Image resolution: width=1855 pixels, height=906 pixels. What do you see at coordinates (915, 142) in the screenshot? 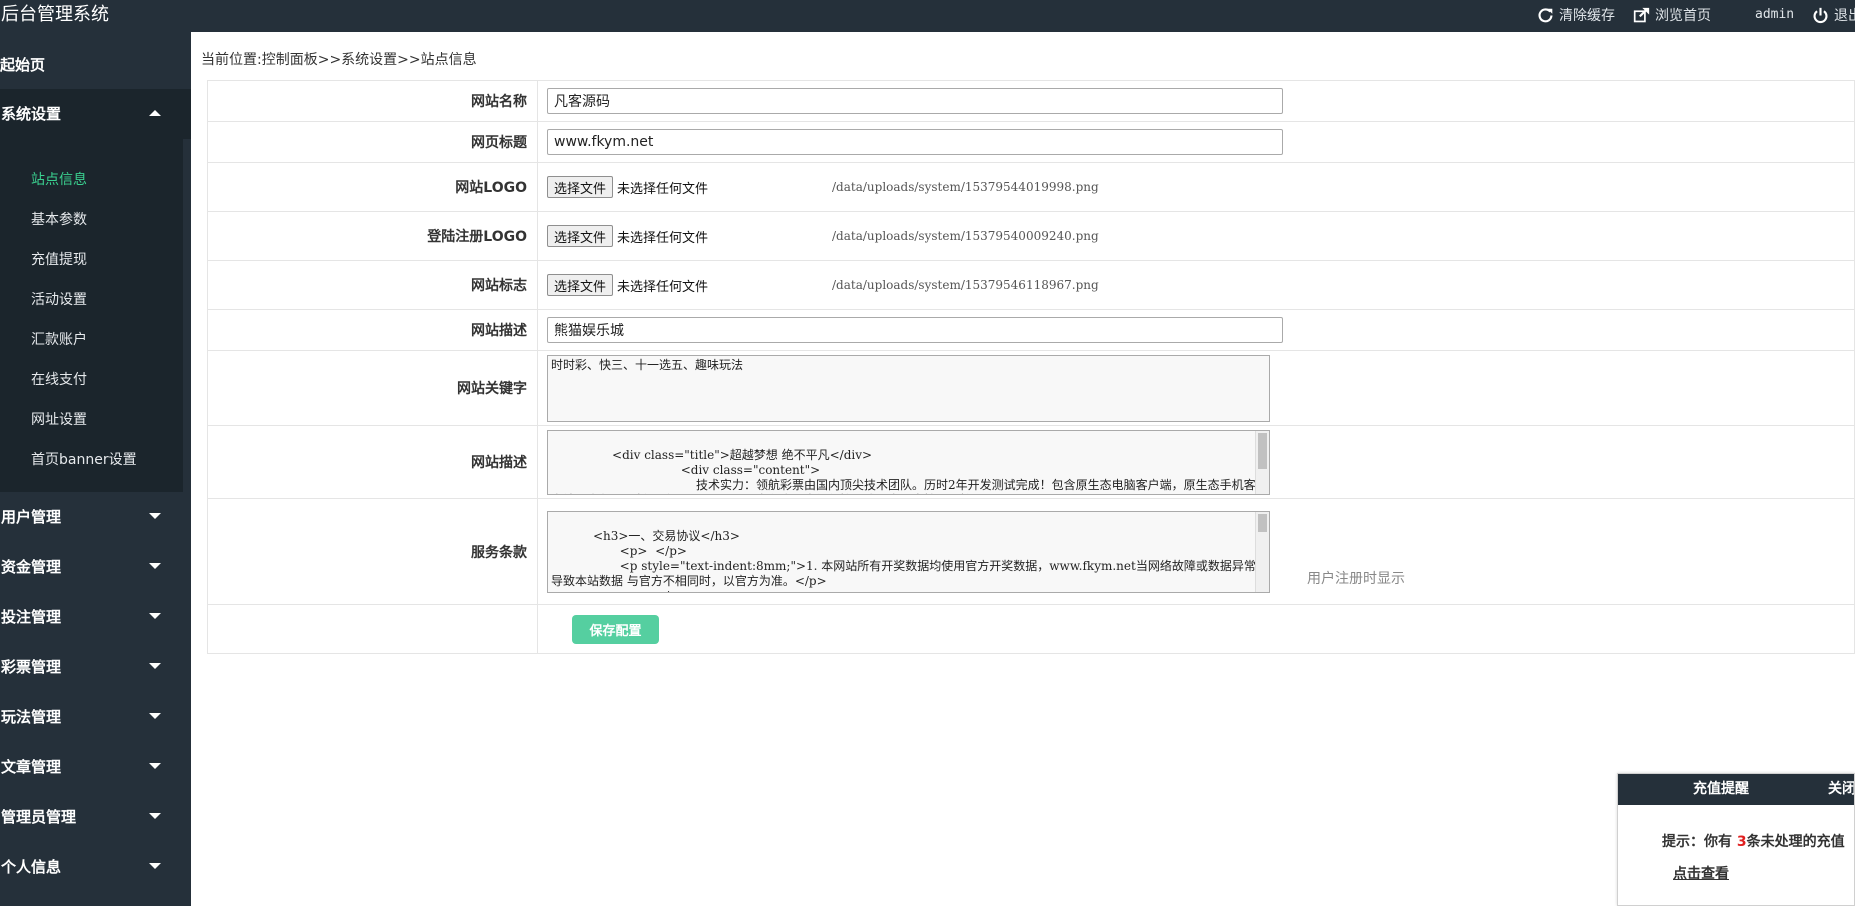
I see `page-title-input` at bounding box center [915, 142].